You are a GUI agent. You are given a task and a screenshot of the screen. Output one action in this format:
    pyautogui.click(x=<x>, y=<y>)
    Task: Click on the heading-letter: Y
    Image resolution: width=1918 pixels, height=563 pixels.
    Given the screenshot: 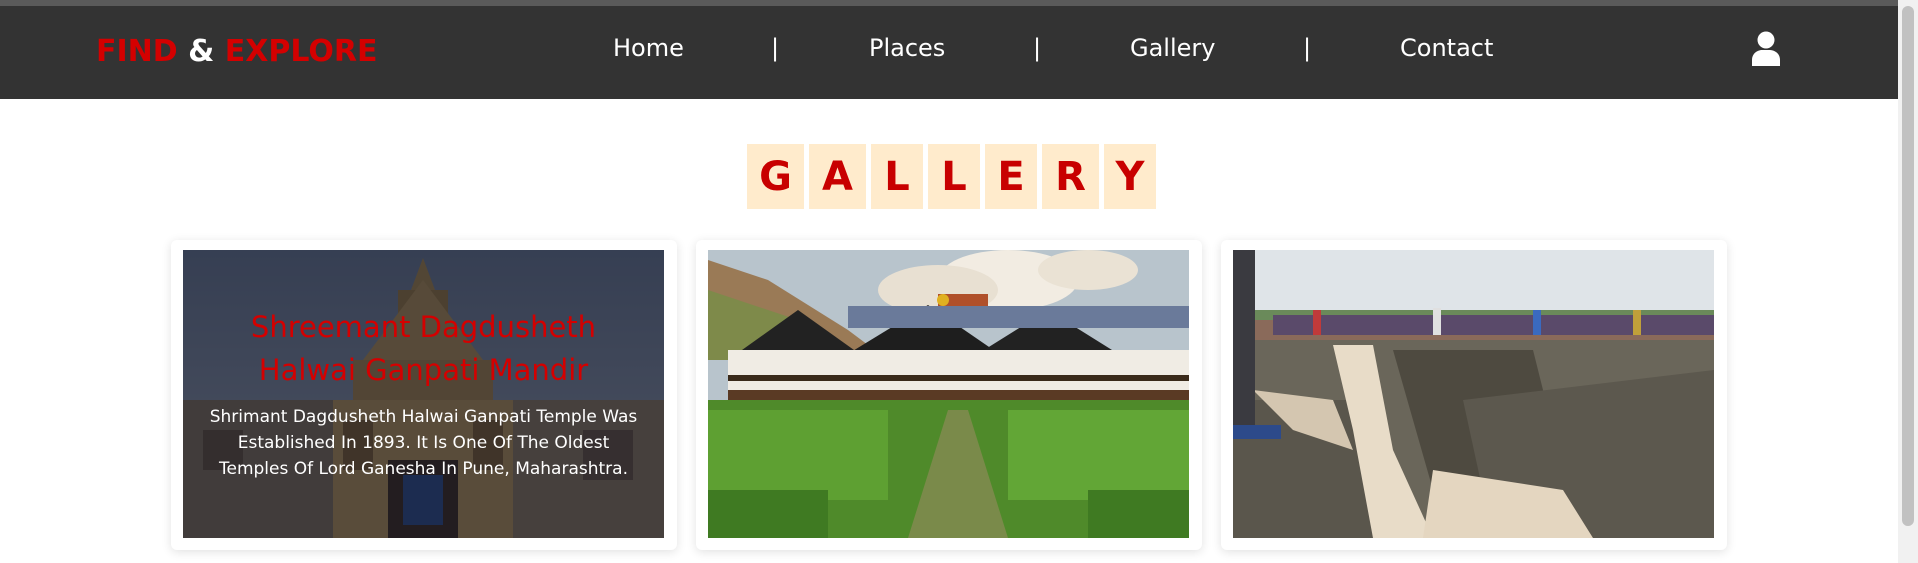 What is the action you would take?
    pyautogui.click(x=1130, y=176)
    